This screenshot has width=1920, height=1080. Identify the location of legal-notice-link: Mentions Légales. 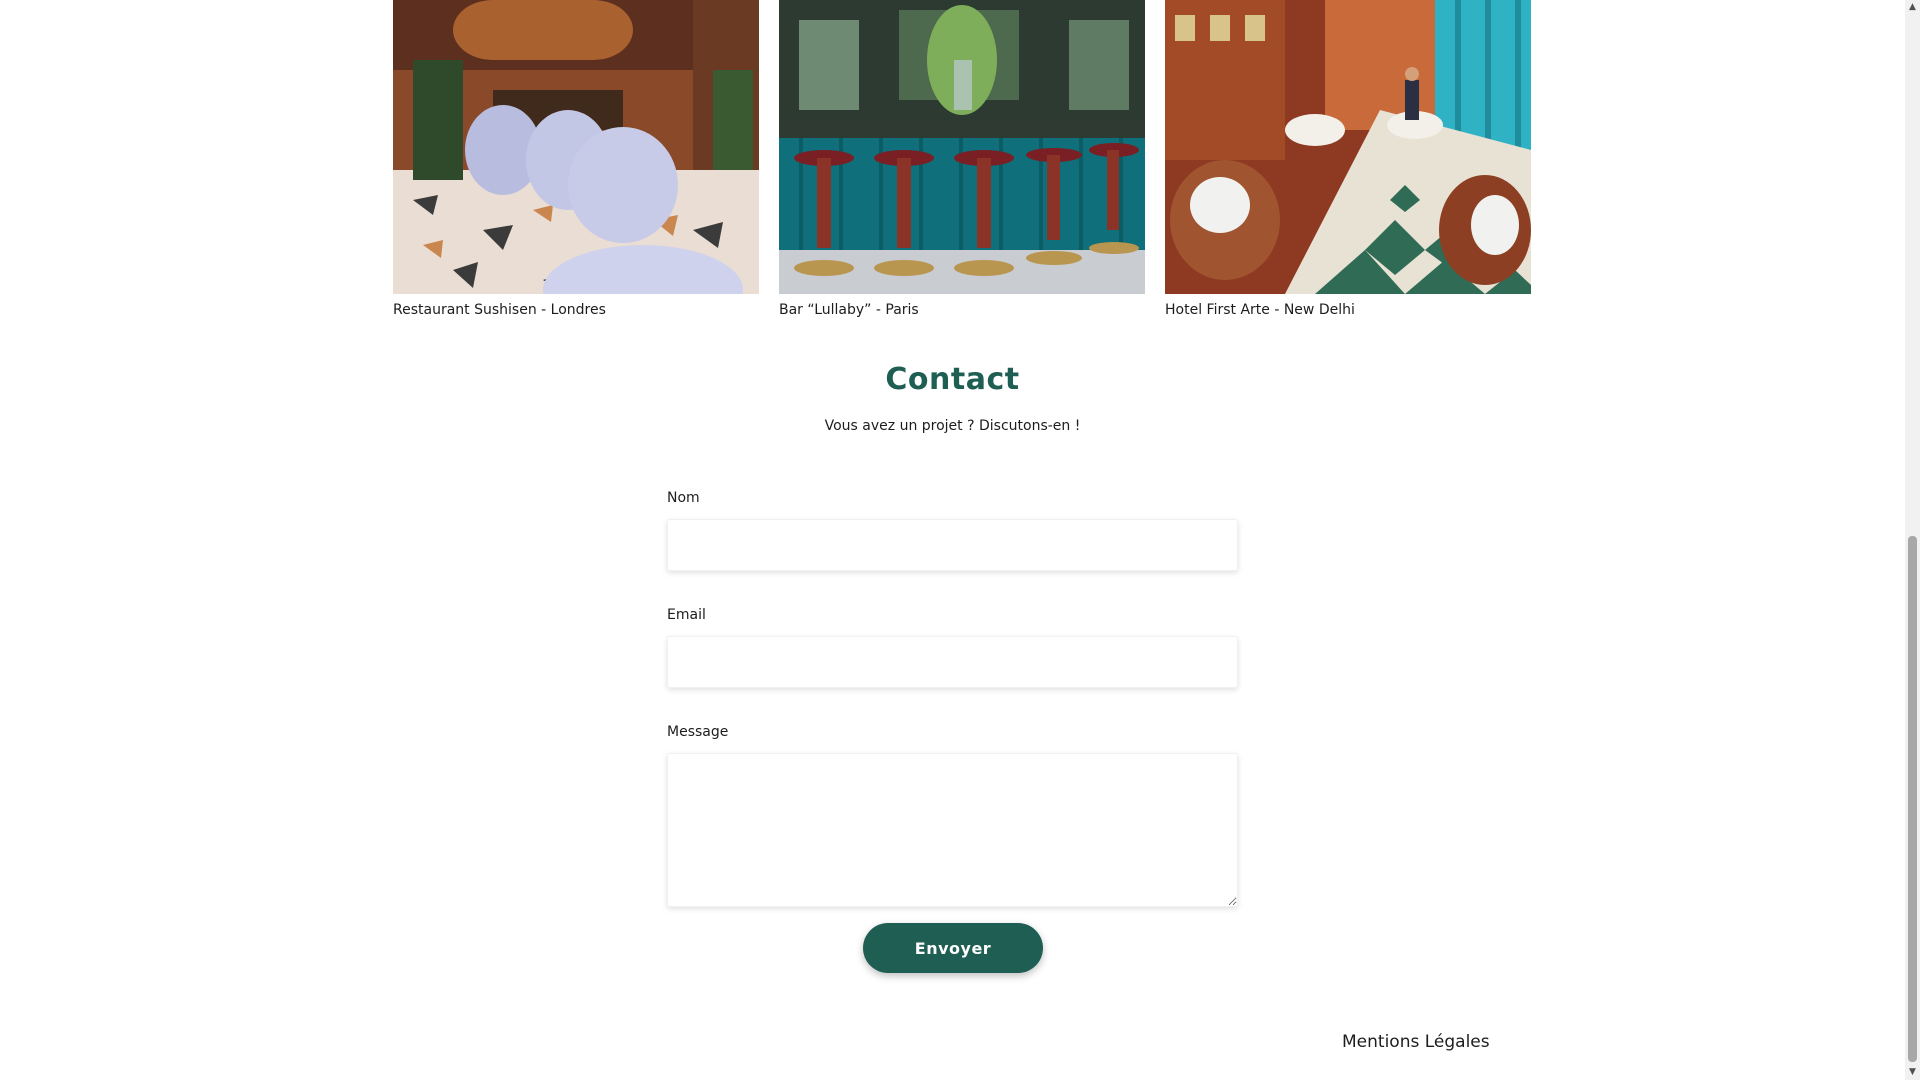
(1416, 1042).